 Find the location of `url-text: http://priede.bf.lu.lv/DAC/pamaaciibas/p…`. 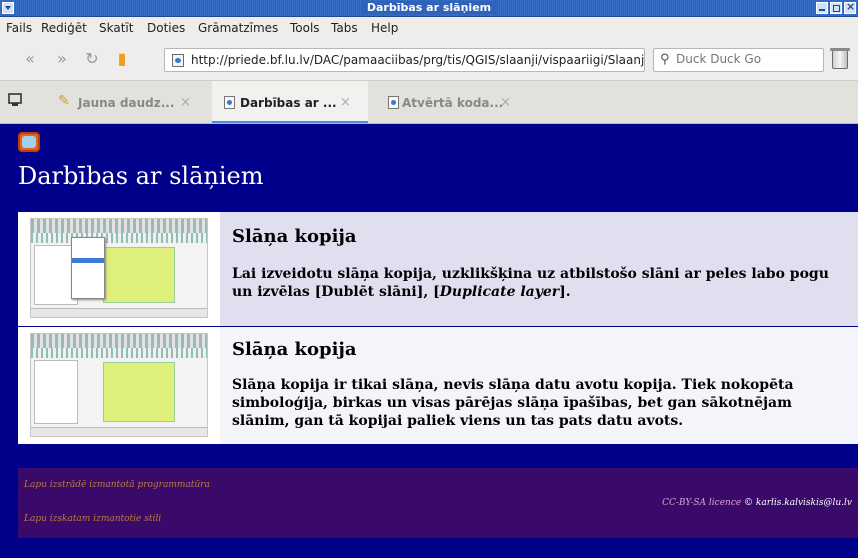

url-text: http://priede.bf.lu.lv/DAC/pamaaciibas/p… is located at coordinates (418, 60).